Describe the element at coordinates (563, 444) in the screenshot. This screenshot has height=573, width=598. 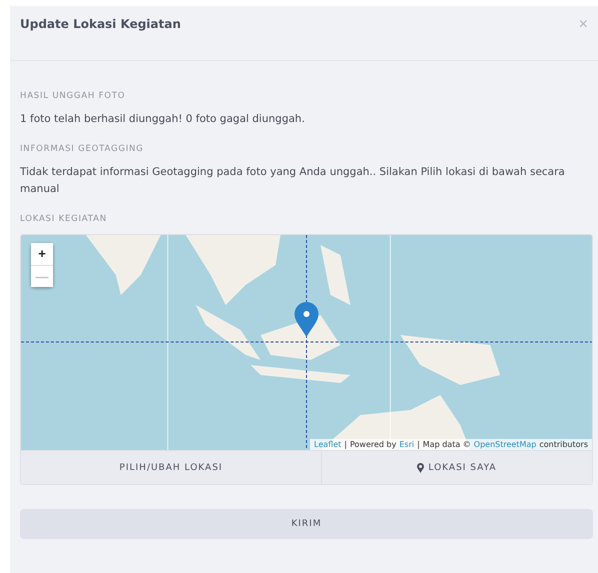
I see `attribution-text: contributors` at that location.